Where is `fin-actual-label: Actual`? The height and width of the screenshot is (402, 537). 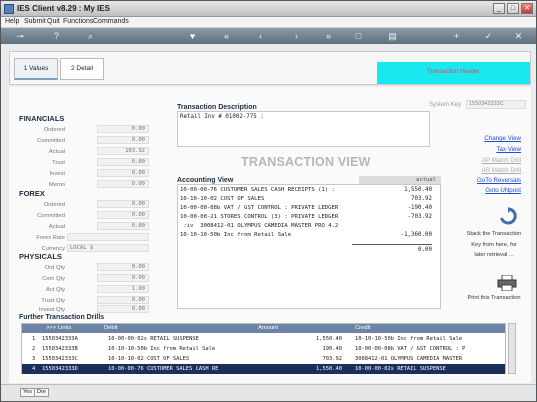
fin-actual-label: Actual is located at coordinates (56, 152).